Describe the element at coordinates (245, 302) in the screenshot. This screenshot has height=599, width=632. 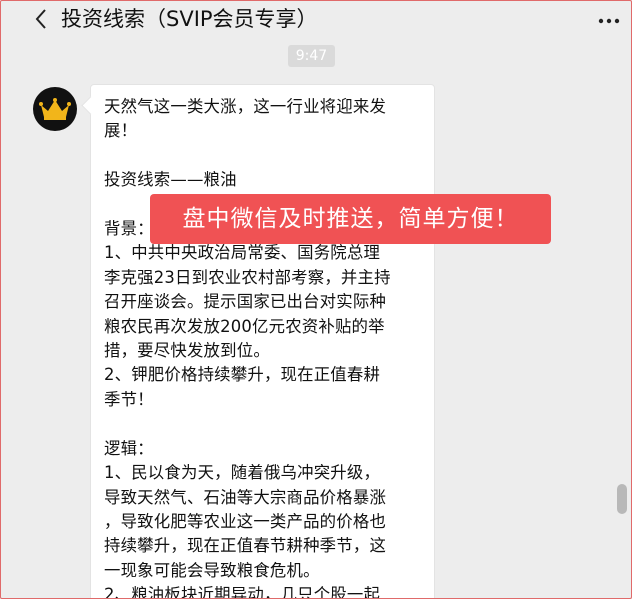
I see `message-line: 召开座谈会。提示国家已出台对实际种` at that location.